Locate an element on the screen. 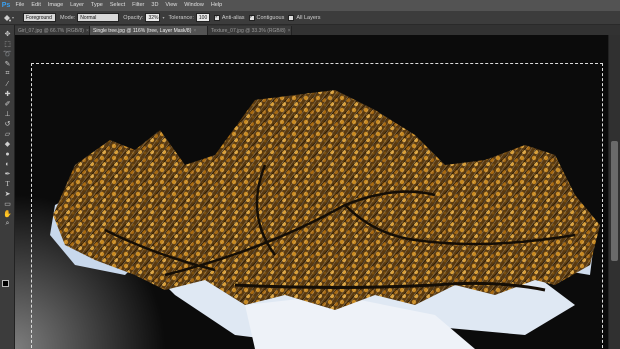 The image size is (620, 349). contiguous-label: Contiguous is located at coordinates (270, 17).